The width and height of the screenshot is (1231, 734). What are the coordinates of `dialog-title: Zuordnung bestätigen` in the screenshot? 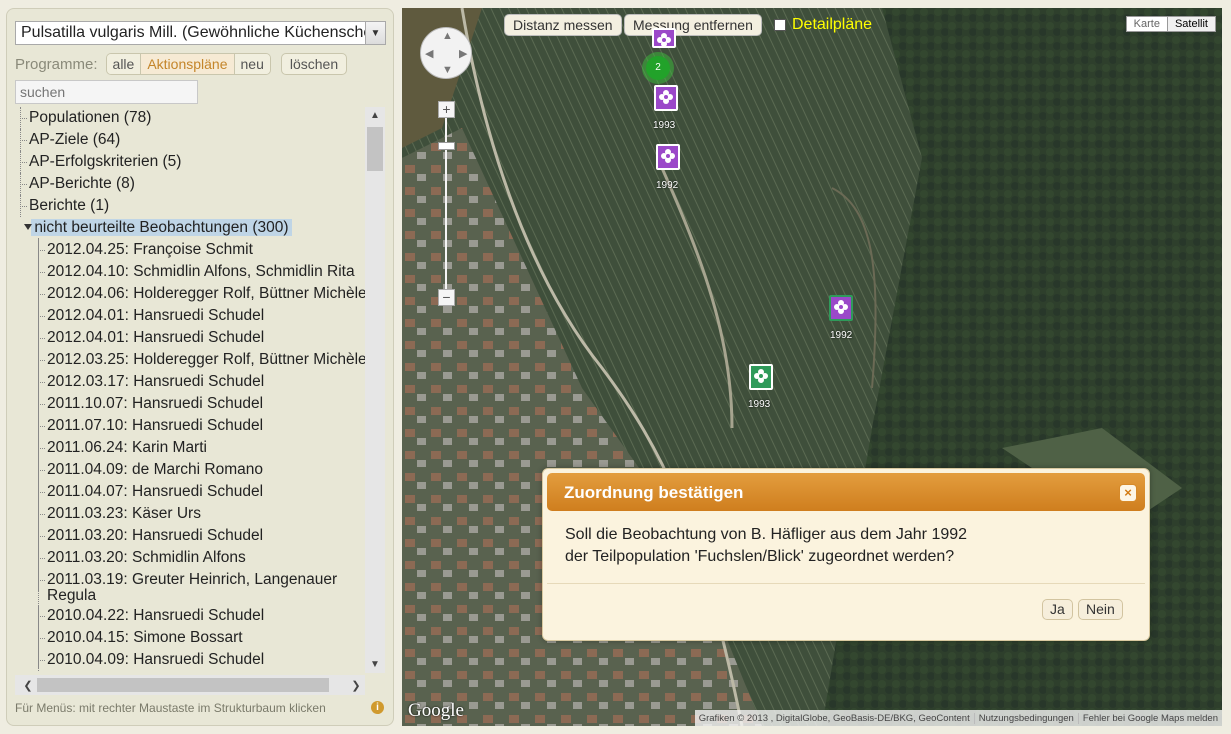 It's located at (654, 492).